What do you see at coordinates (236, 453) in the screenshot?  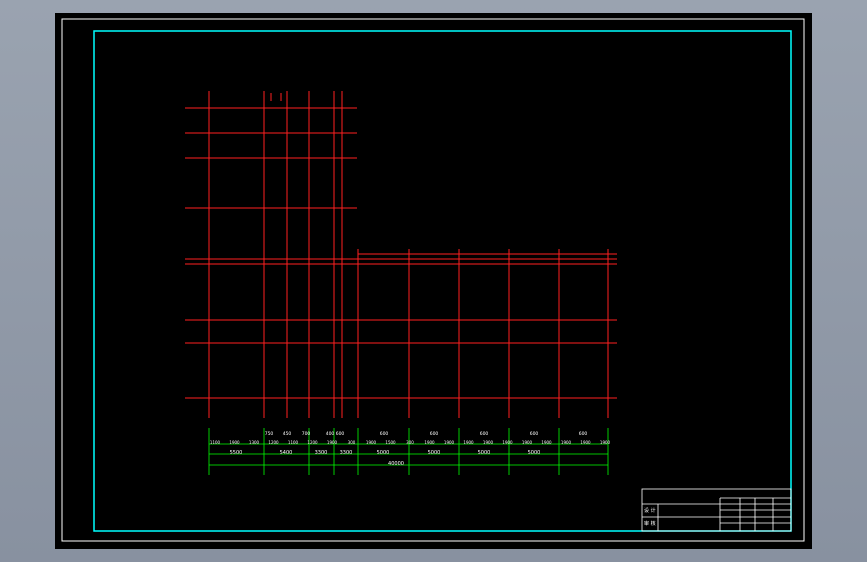 I see `dimension-label: 5500` at bounding box center [236, 453].